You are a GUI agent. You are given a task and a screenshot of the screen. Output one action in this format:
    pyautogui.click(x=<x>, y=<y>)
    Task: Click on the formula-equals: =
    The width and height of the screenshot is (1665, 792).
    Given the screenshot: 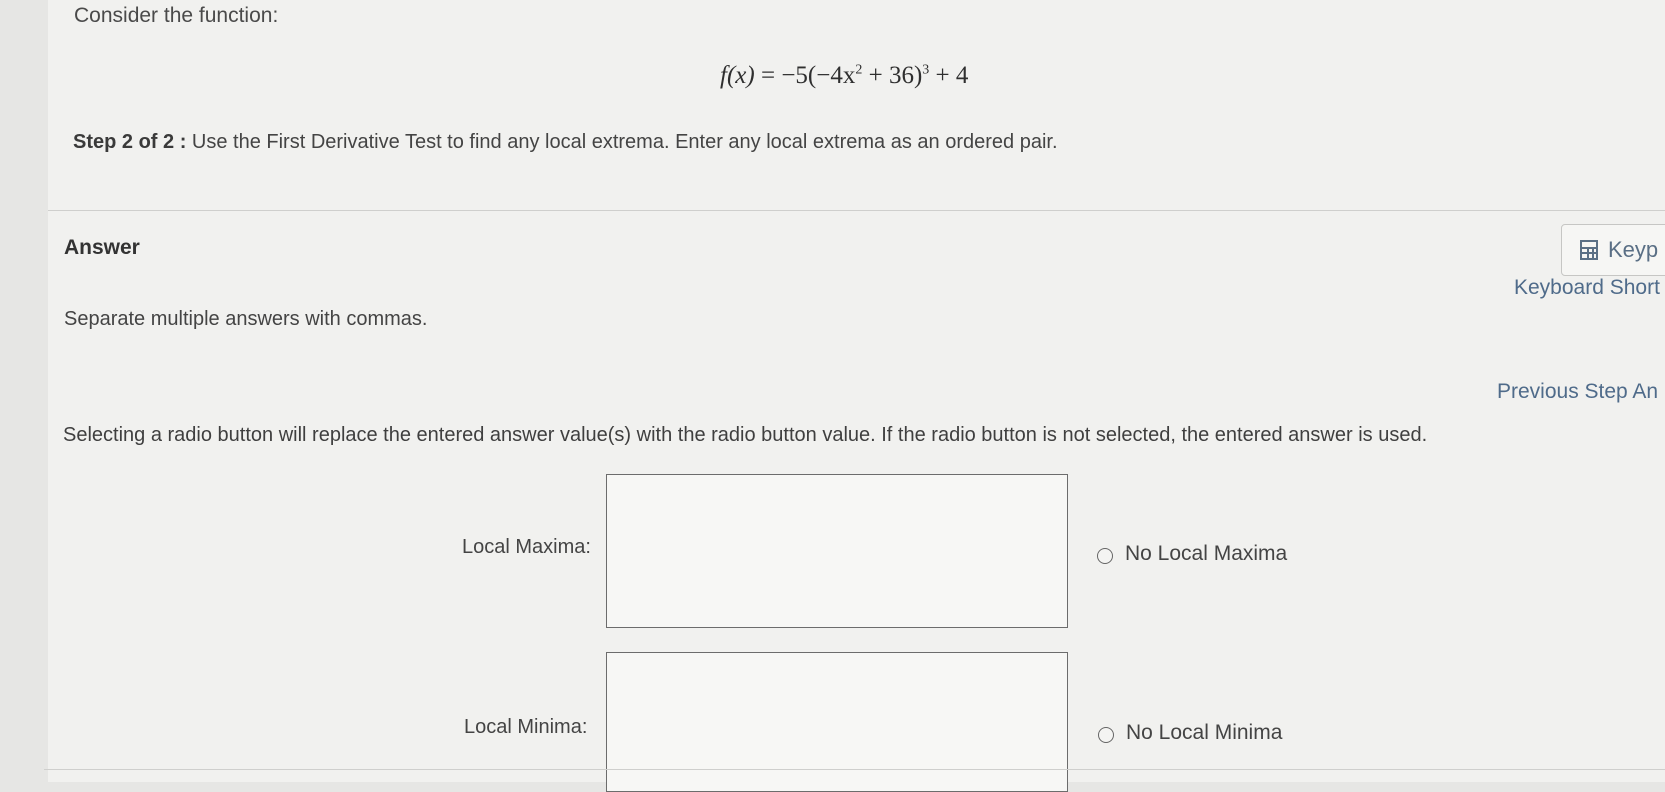 What is the action you would take?
    pyautogui.click(x=768, y=75)
    